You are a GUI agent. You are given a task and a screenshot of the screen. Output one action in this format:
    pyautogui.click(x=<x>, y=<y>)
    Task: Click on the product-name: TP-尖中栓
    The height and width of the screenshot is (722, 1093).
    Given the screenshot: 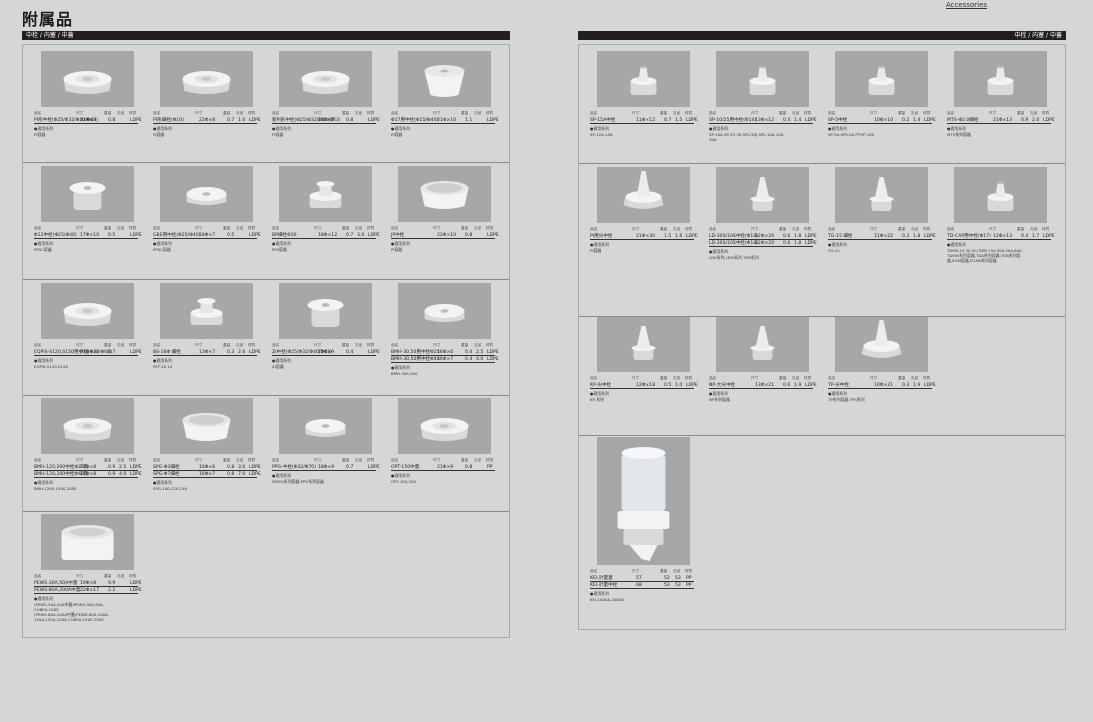 What is the action you would take?
    pyautogui.click(x=838, y=385)
    